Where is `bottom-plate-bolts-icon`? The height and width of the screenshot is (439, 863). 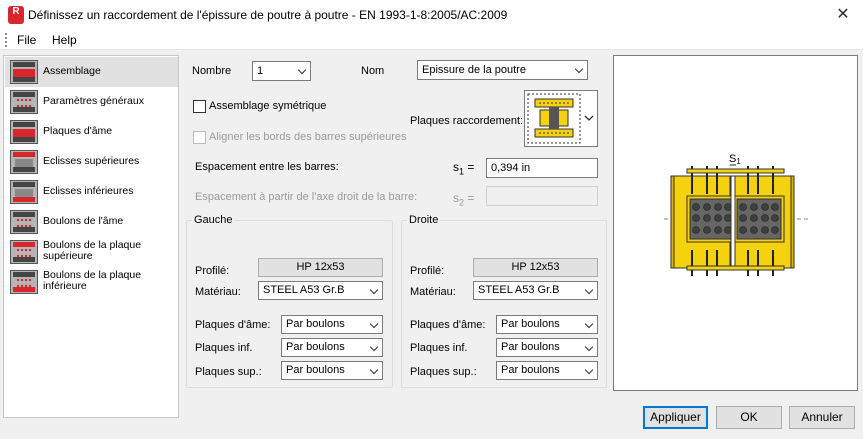
bottom-plate-bolts-icon is located at coordinates (24, 282).